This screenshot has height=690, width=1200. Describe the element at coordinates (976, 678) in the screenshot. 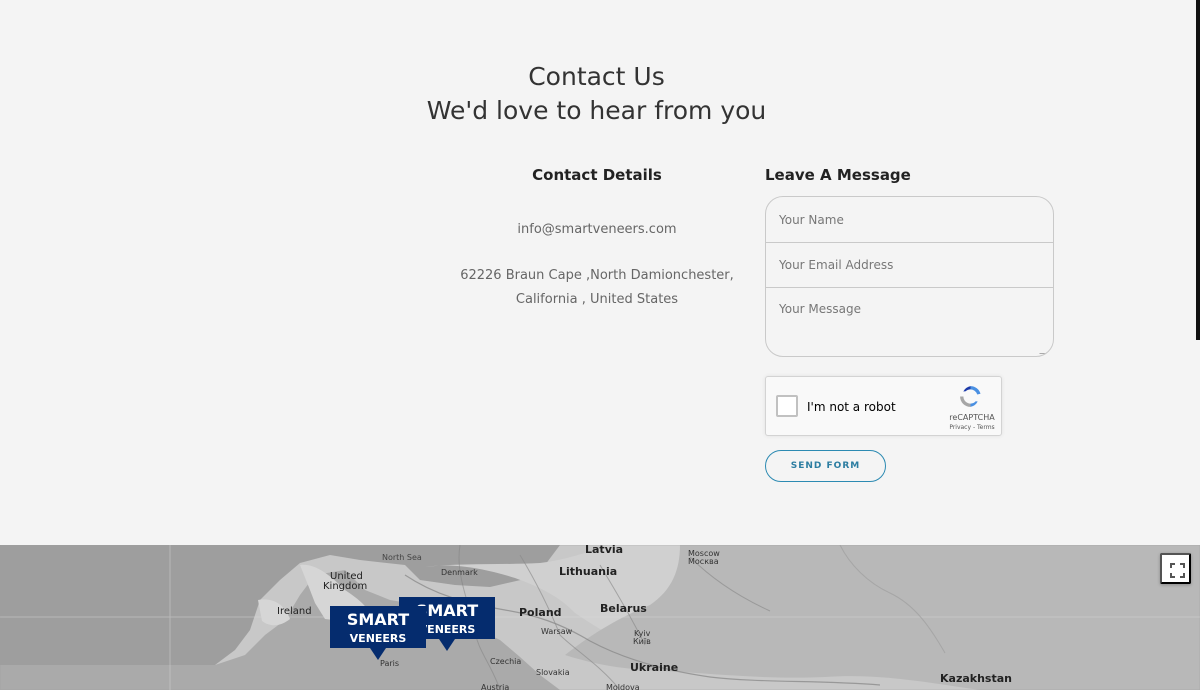

I see `map-label-kazakhstan: Kazakhstan` at that location.